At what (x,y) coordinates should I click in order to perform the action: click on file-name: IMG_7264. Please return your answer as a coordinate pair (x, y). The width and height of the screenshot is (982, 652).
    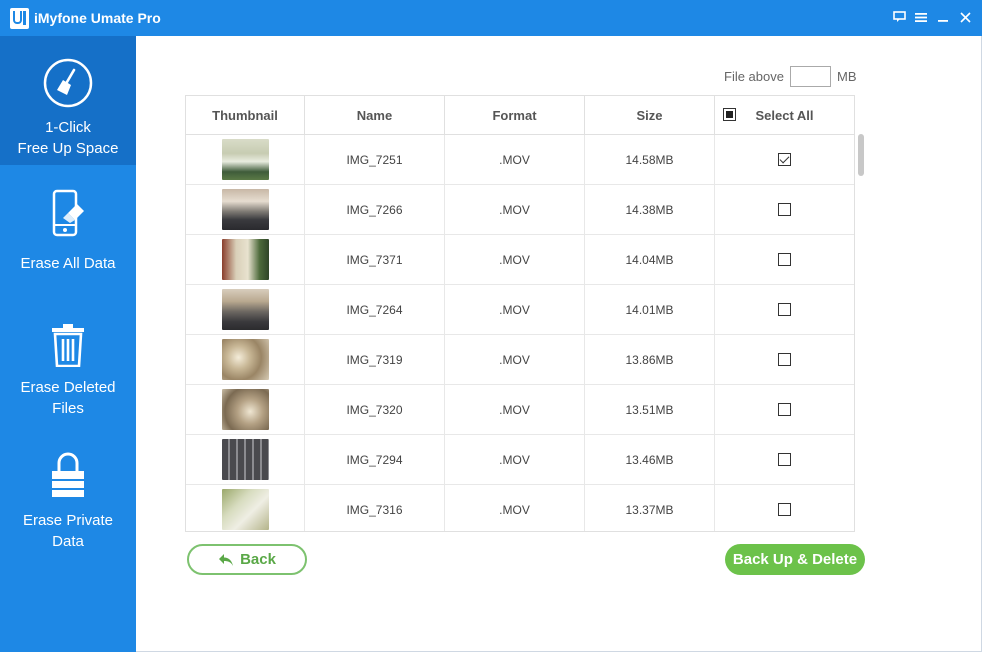
    Looking at the image, I should click on (375, 309).